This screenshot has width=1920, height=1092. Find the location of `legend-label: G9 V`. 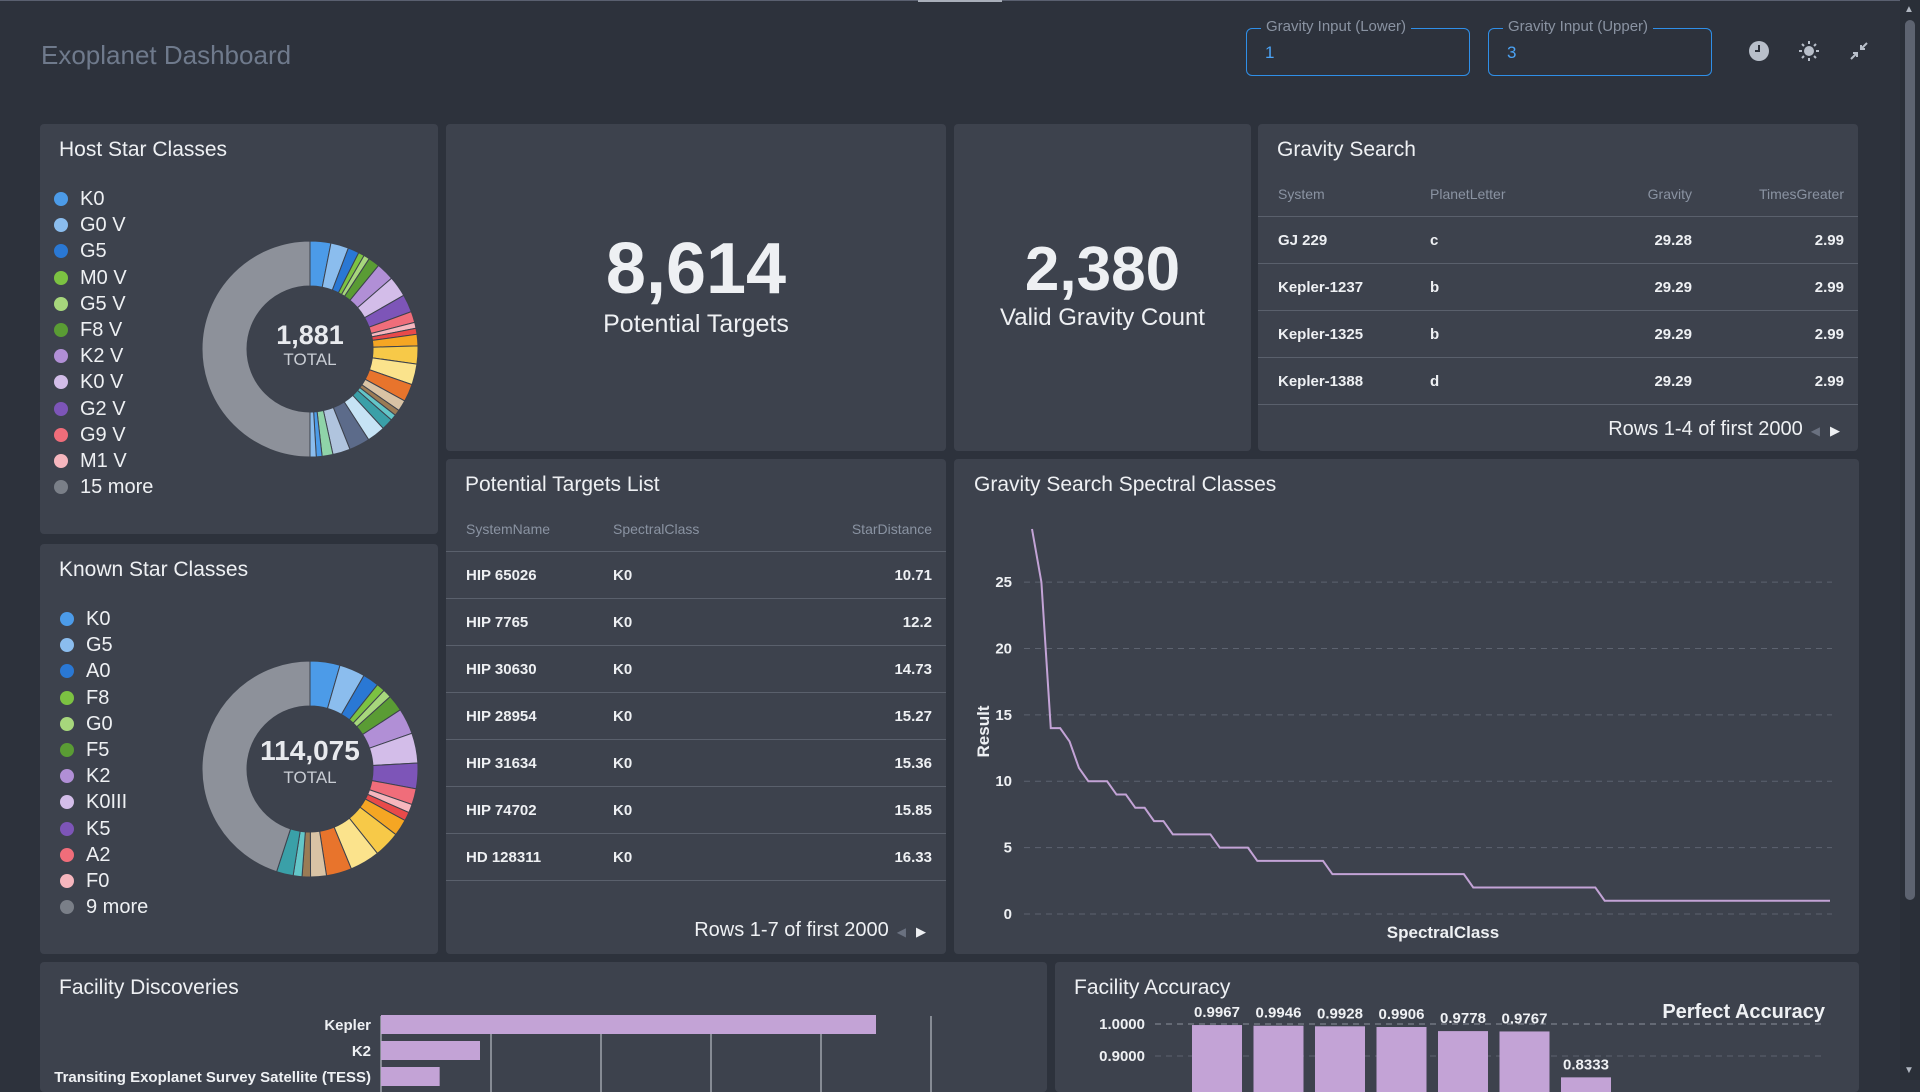

legend-label: G9 V is located at coordinates (103, 434).